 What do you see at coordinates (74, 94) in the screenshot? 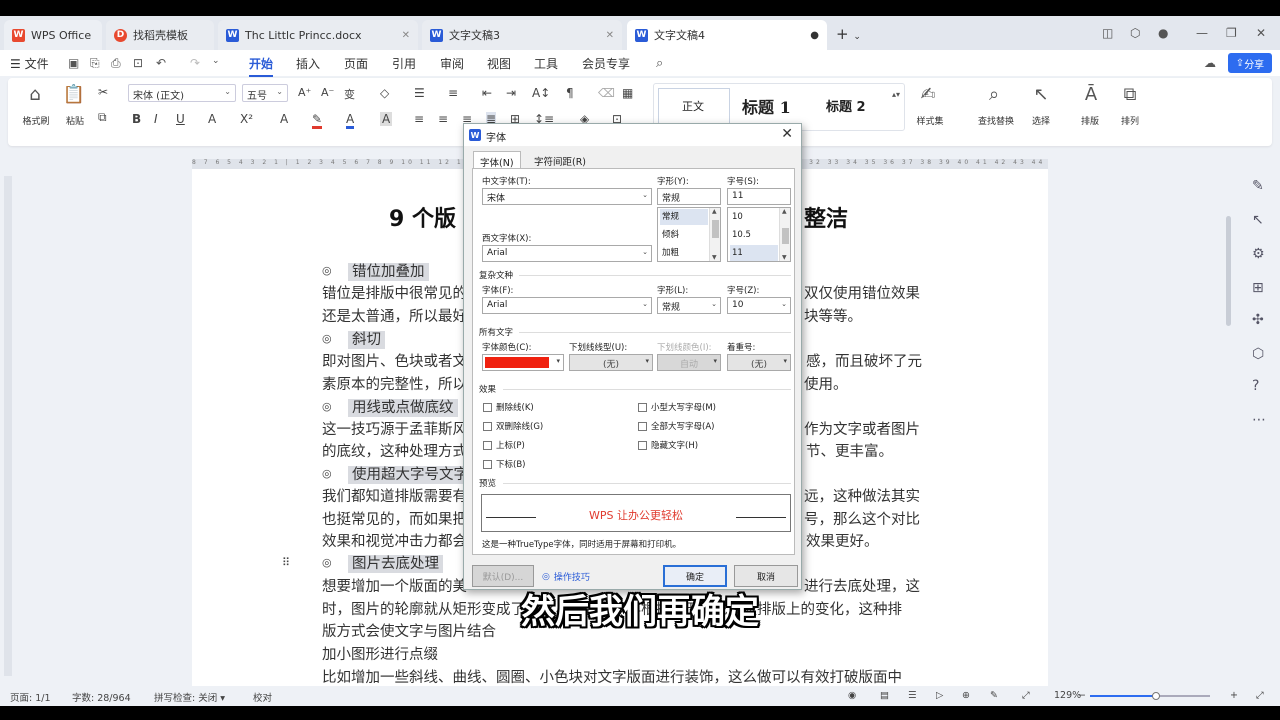
I see `paste-icon: 📋` at bounding box center [74, 94].